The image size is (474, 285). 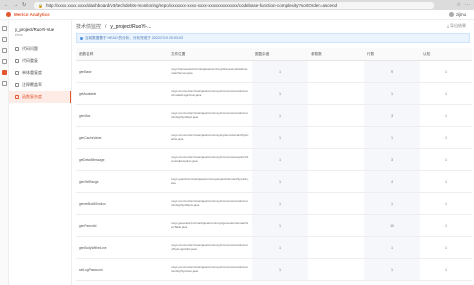 What do you see at coordinates (122, 247) in the screenshot?
I see `function-name-cell: genBodyWithinLine` at bounding box center [122, 247].